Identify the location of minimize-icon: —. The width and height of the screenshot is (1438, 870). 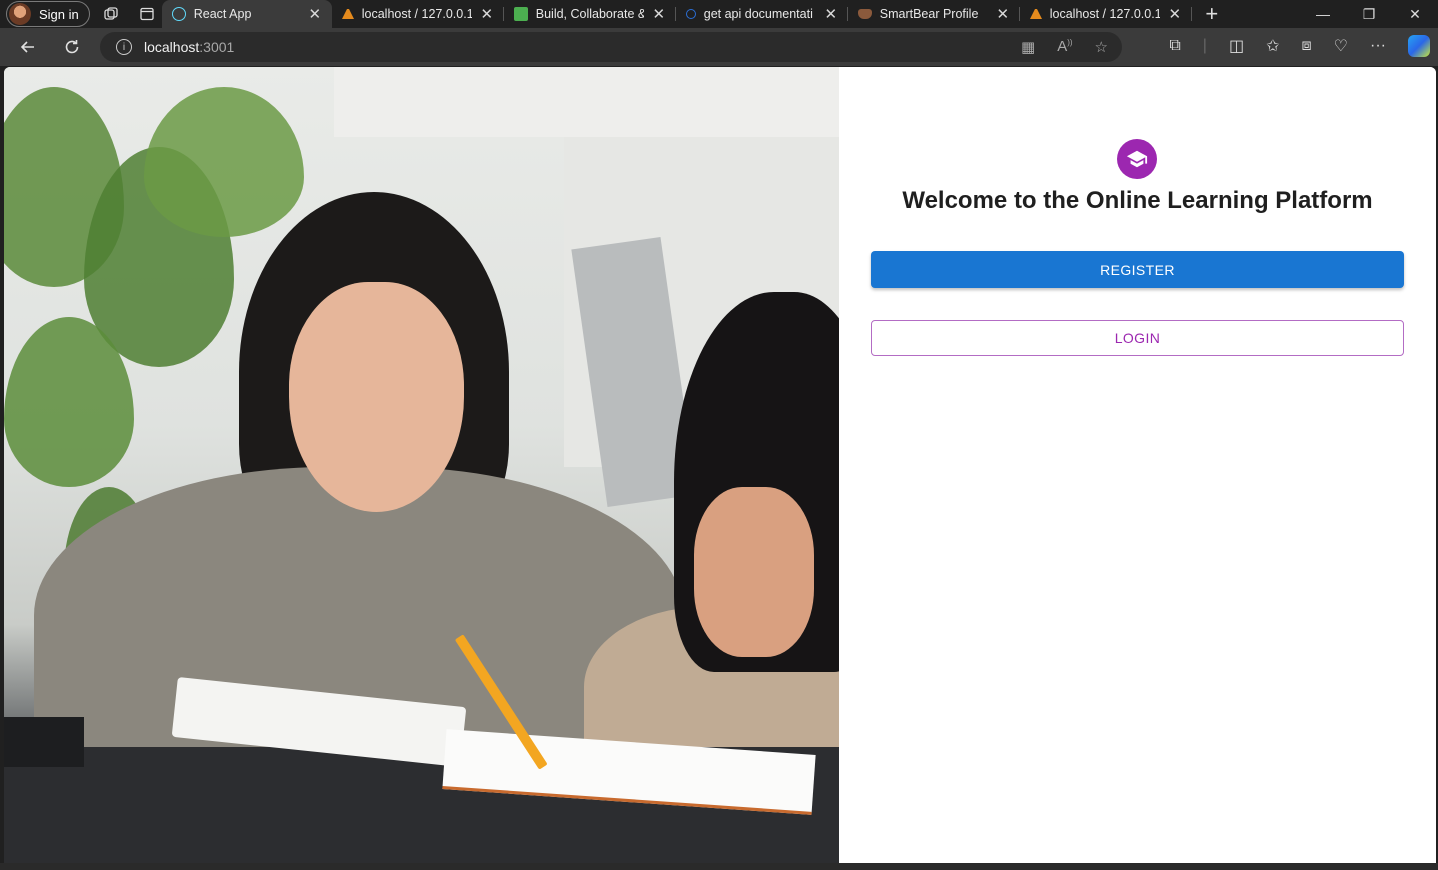
(1323, 14).